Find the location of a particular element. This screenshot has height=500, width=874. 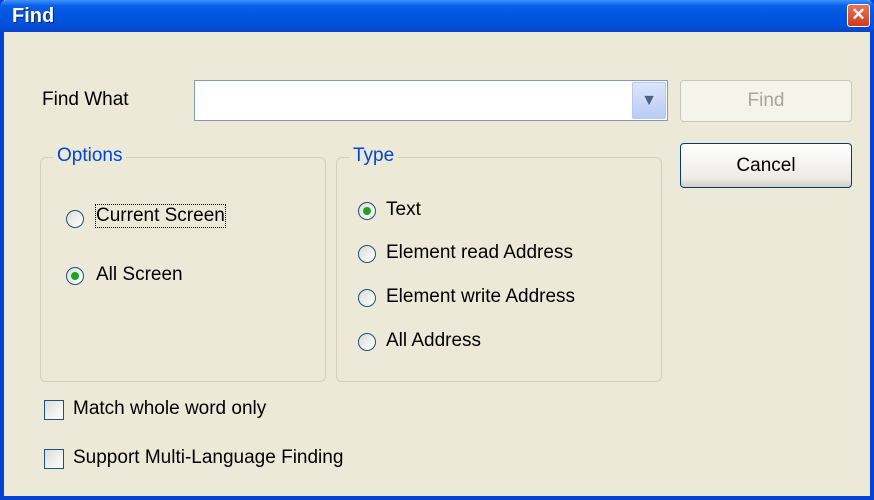

find-what-combobox: ▼ is located at coordinates (431, 100).